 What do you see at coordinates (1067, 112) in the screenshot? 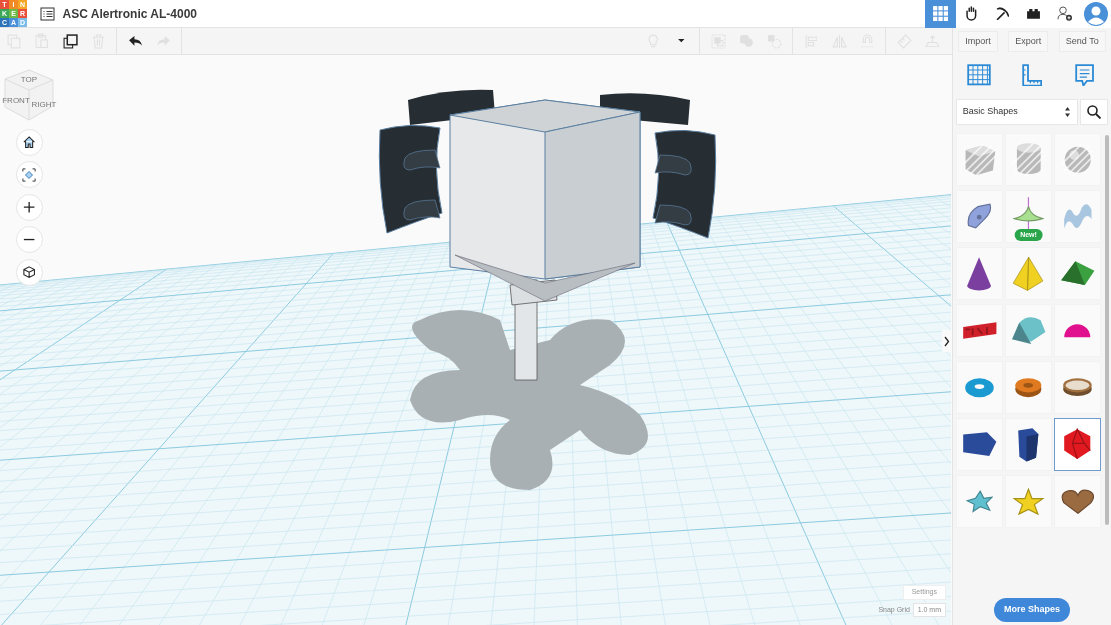
I see `sort-icon` at bounding box center [1067, 112].